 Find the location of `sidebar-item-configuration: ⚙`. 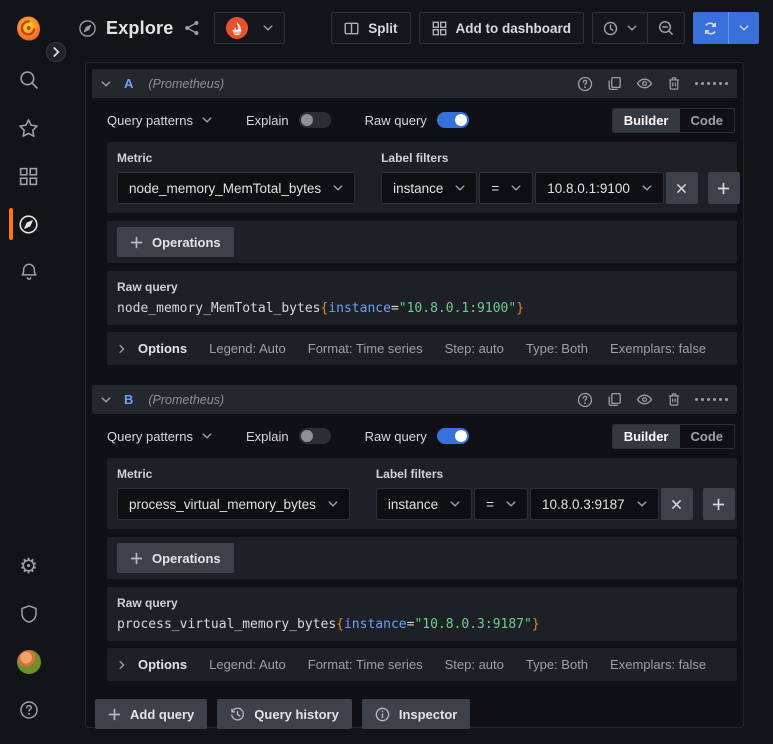

sidebar-item-configuration: ⚙ is located at coordinates (28, 566).